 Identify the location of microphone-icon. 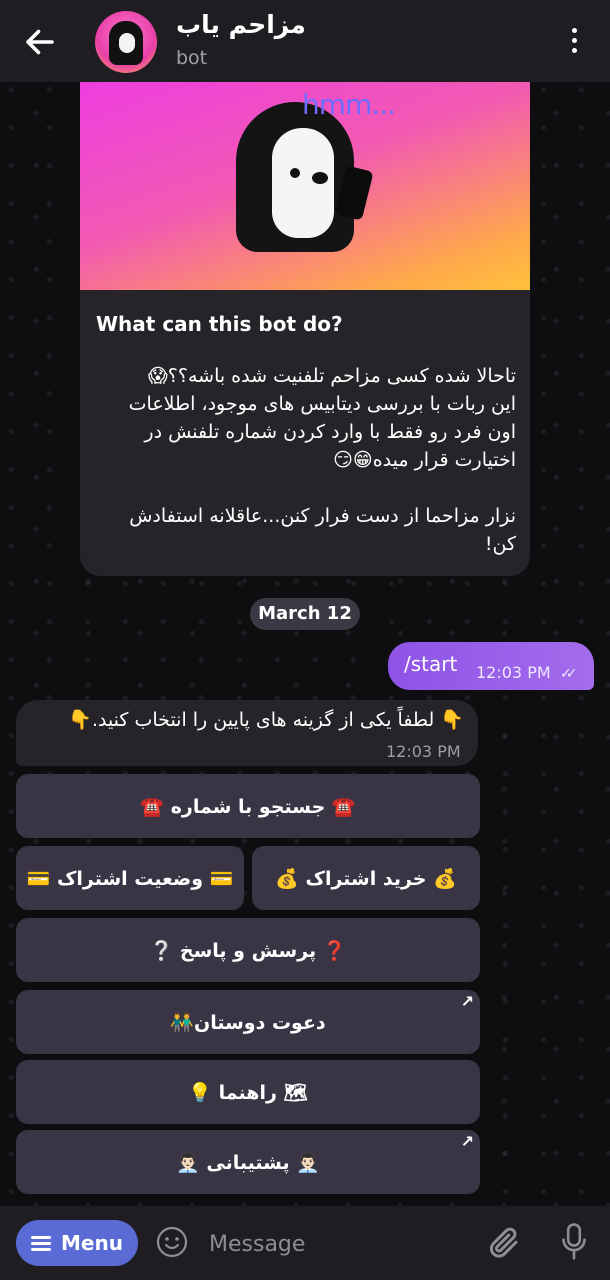
(574, 1242).